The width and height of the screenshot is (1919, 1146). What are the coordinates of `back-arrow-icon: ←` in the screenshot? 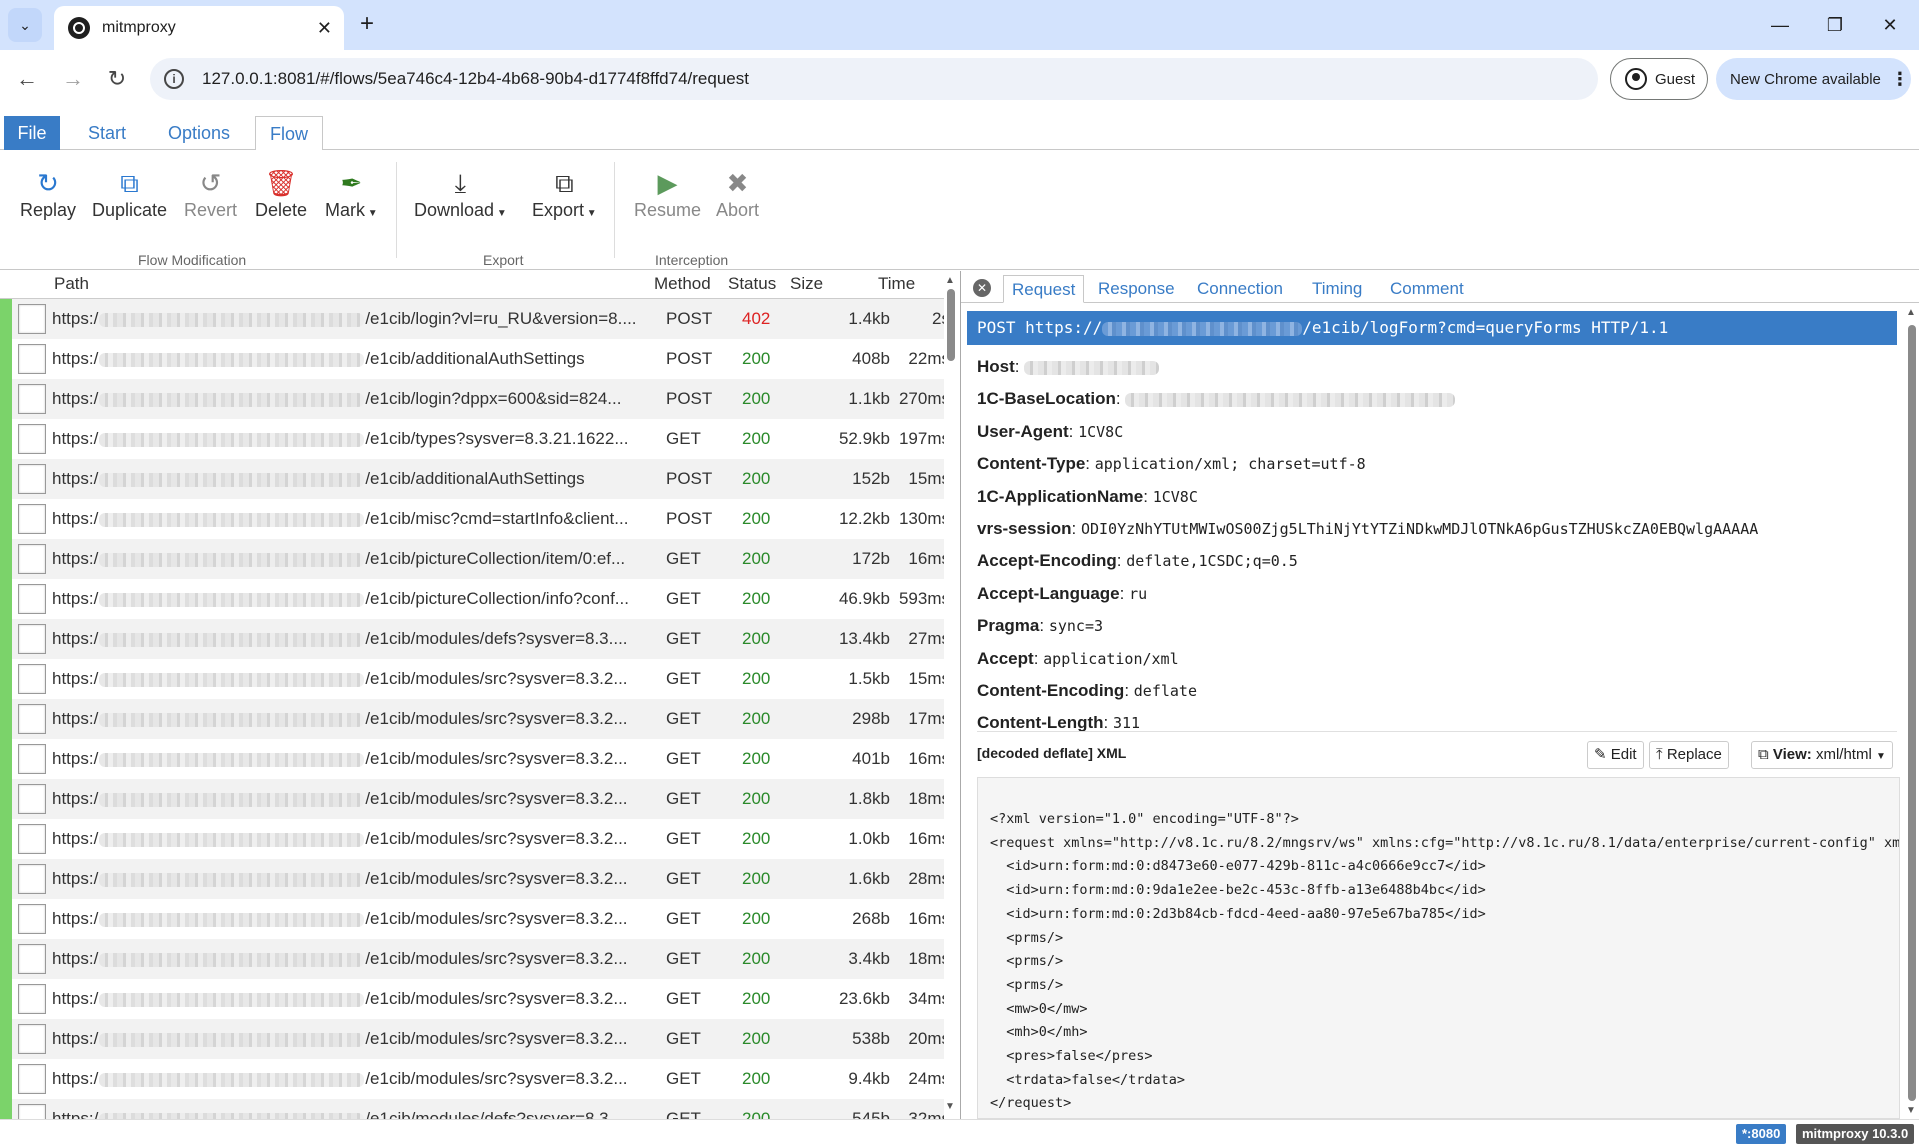 It's located at (27, 79).